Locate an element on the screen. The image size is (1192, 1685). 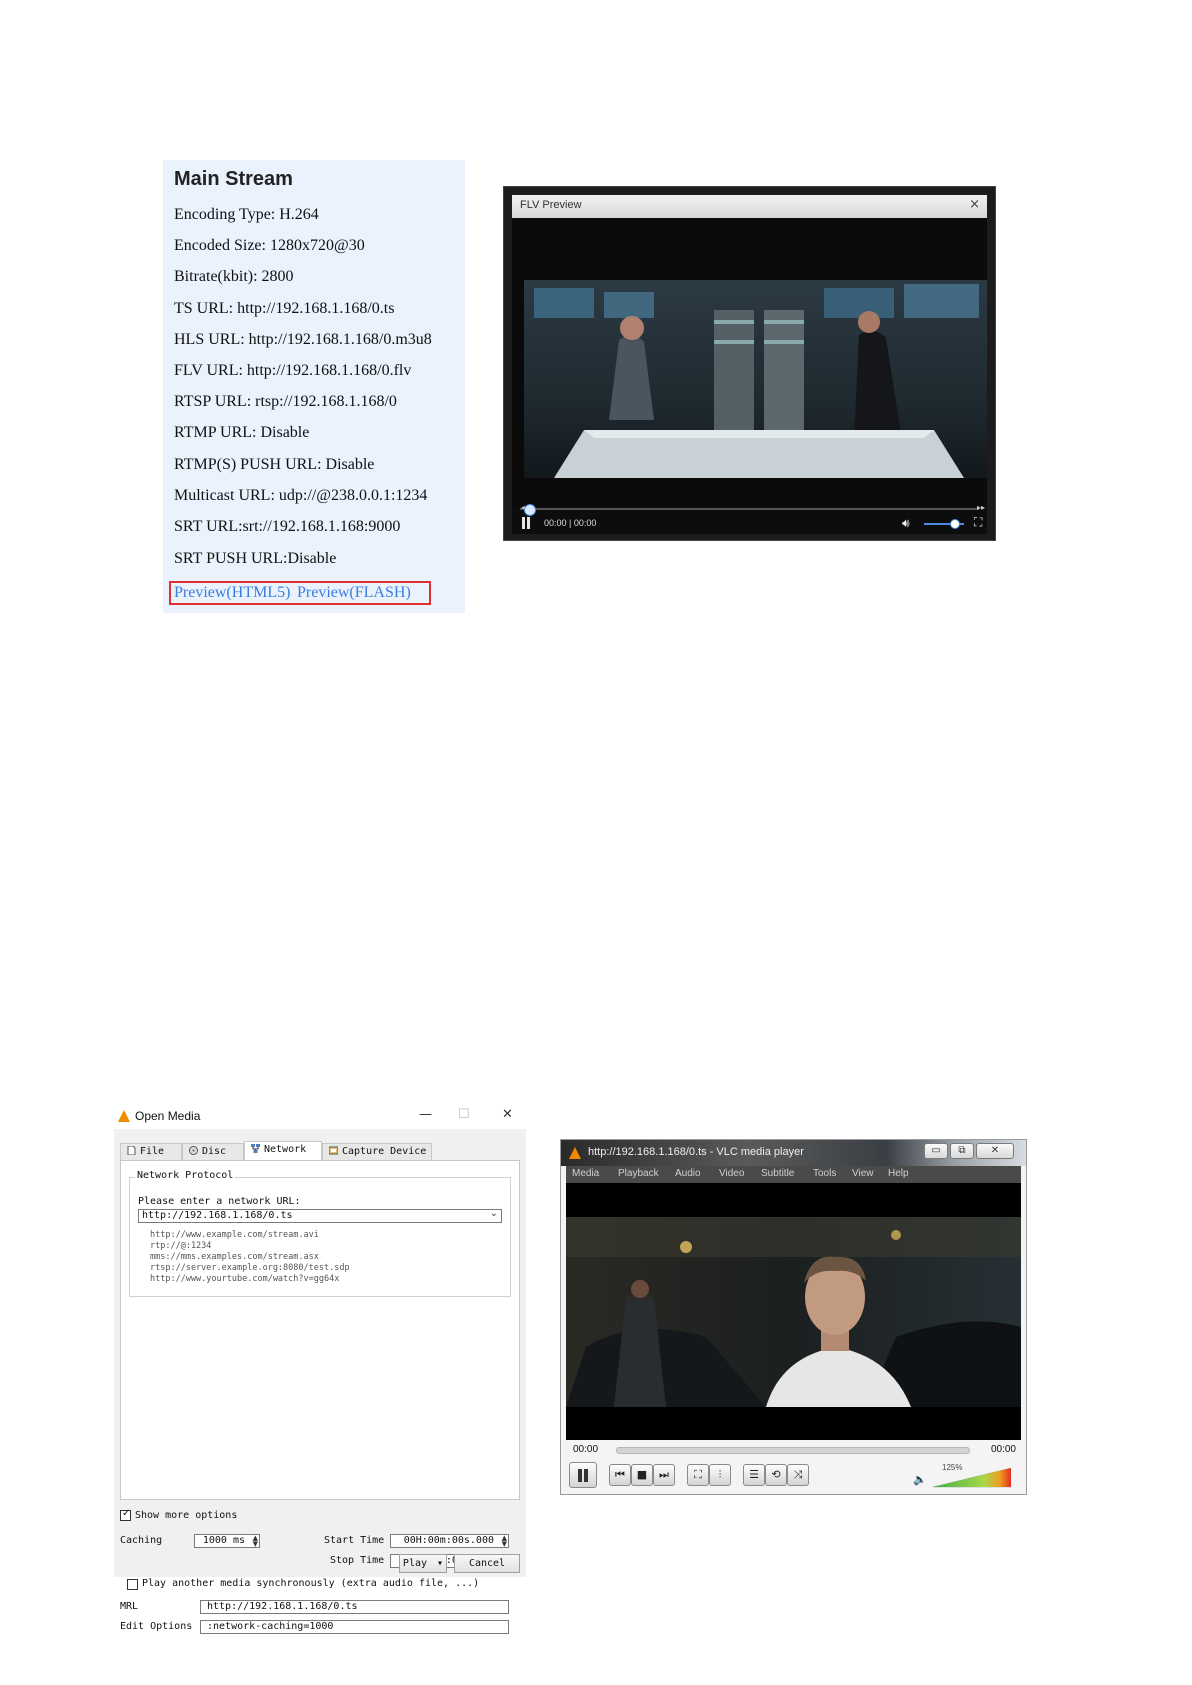
minimize-button: ▭ is located at coordinates (936, 1151).